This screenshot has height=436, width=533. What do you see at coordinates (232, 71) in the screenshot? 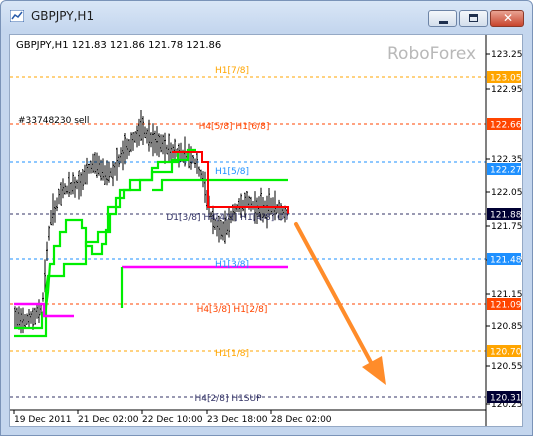
I see `level-label: H1[7/8]` at bounding box center [232, 71].